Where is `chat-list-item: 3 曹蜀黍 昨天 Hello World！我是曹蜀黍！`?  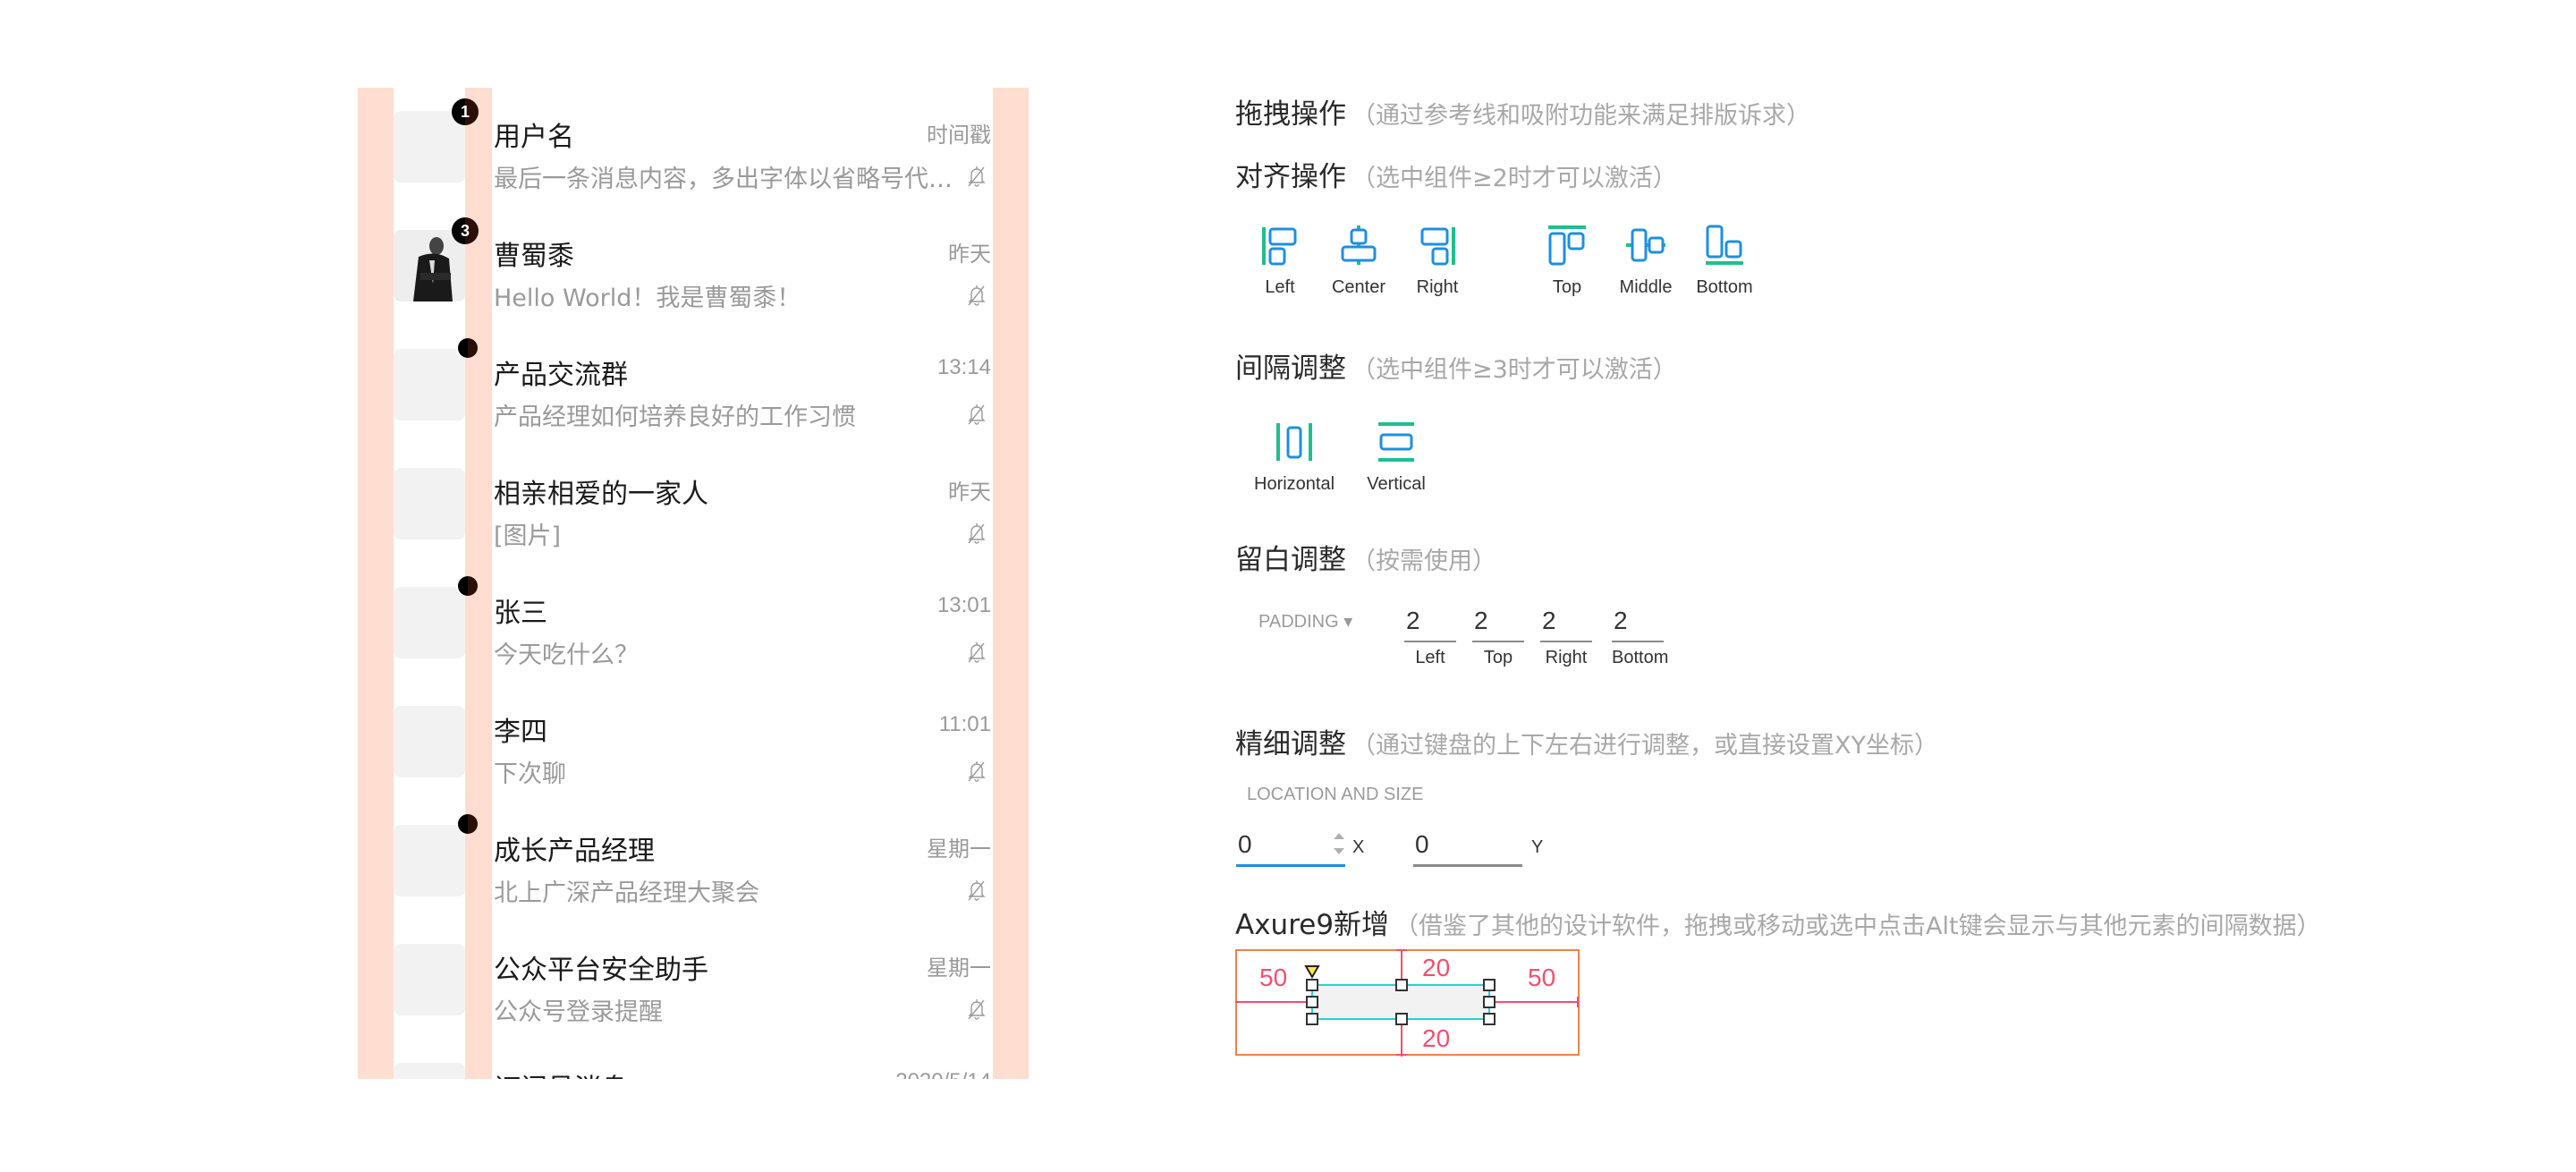
chat-list-item: 3 曹蜀黍 昨天 Hello World！我是曹蜀黍！ is located at coordinates (693, 266).